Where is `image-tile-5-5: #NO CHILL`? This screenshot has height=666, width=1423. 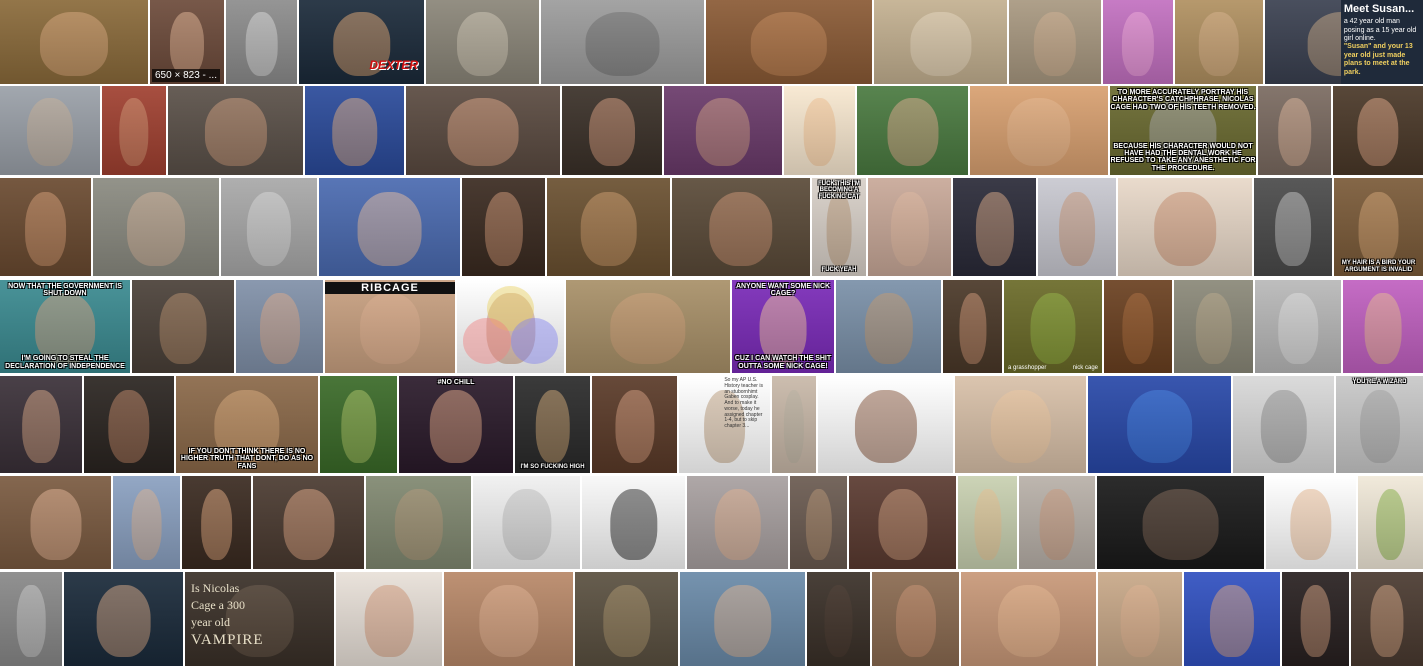
image-tile-5-5: #NO CHILL is located at coordinates (456, 424).